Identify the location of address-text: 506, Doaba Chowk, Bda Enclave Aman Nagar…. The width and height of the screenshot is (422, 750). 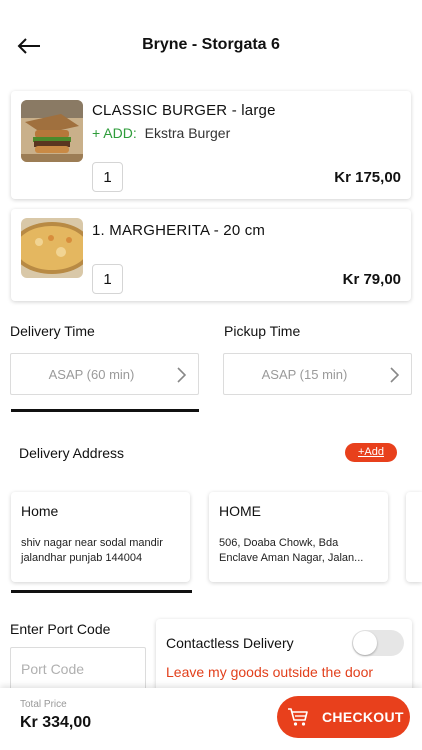
(291, 551).